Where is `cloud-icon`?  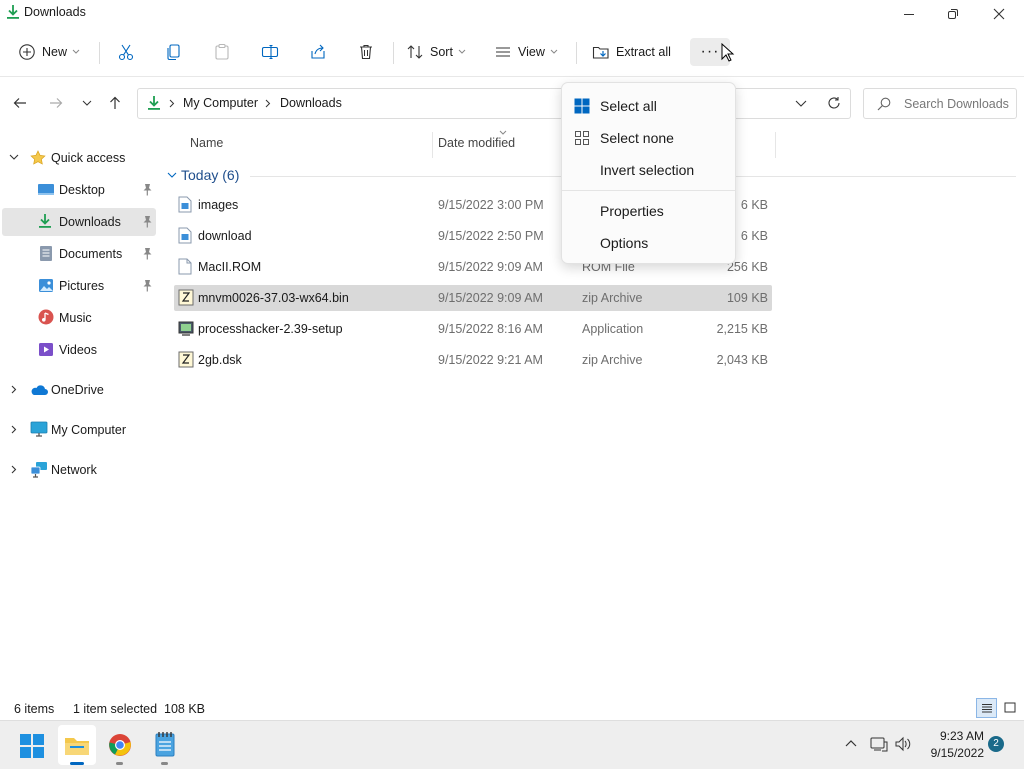
cloud-icon is located at coordinates (39, 390).